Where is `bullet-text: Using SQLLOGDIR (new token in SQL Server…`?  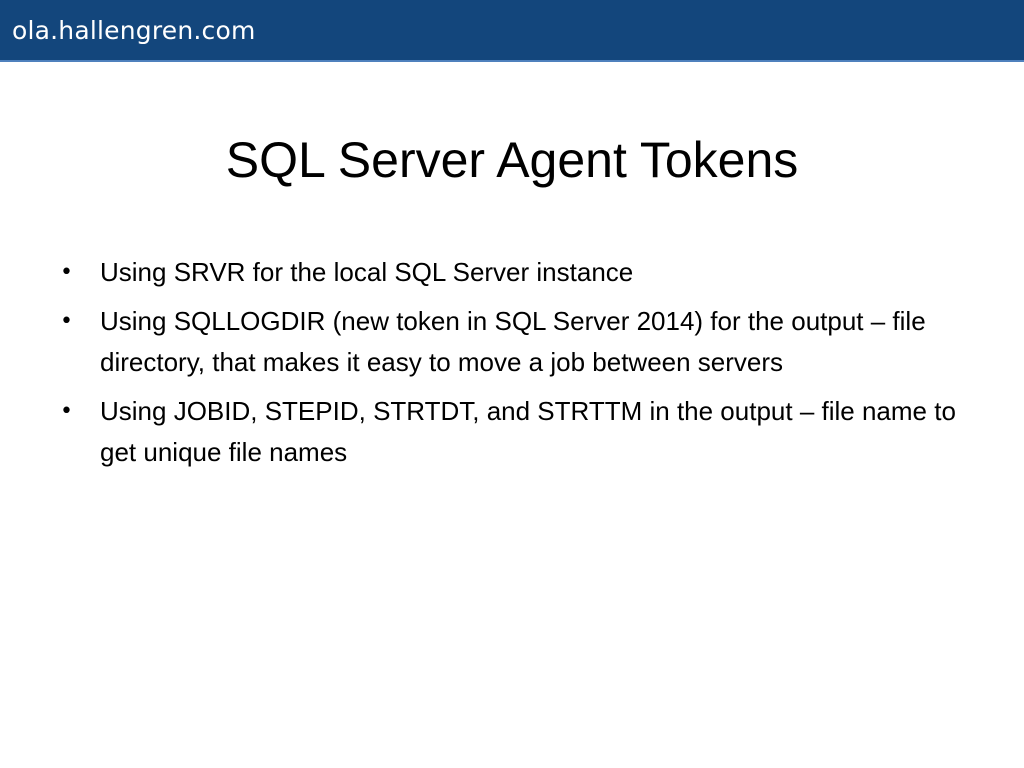
bullet-text: Using SQLLOGDIR (new token in SQL Server… is located at coordinates (513, 341).